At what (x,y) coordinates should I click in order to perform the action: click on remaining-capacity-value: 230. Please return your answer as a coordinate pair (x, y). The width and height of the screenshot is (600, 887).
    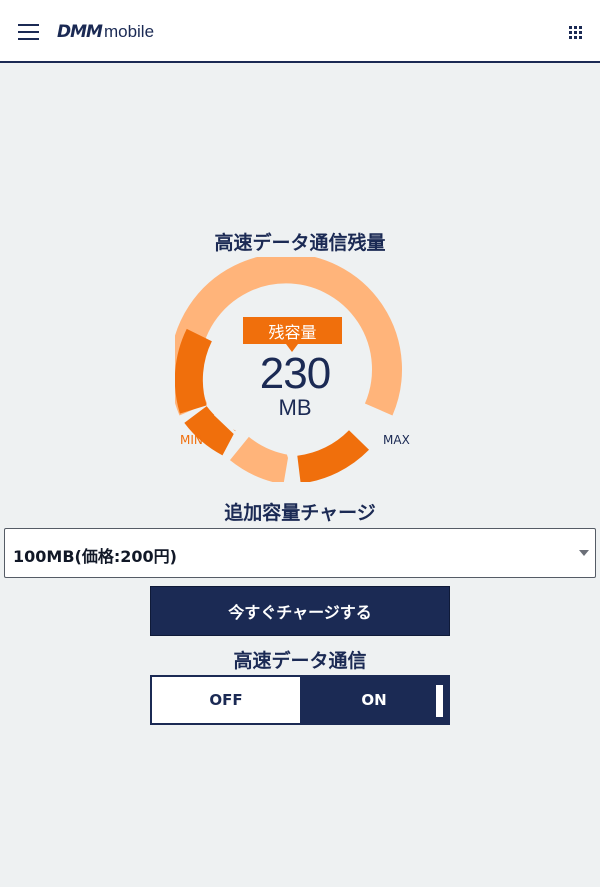
    Looking at the image, I should click on (295, 373).